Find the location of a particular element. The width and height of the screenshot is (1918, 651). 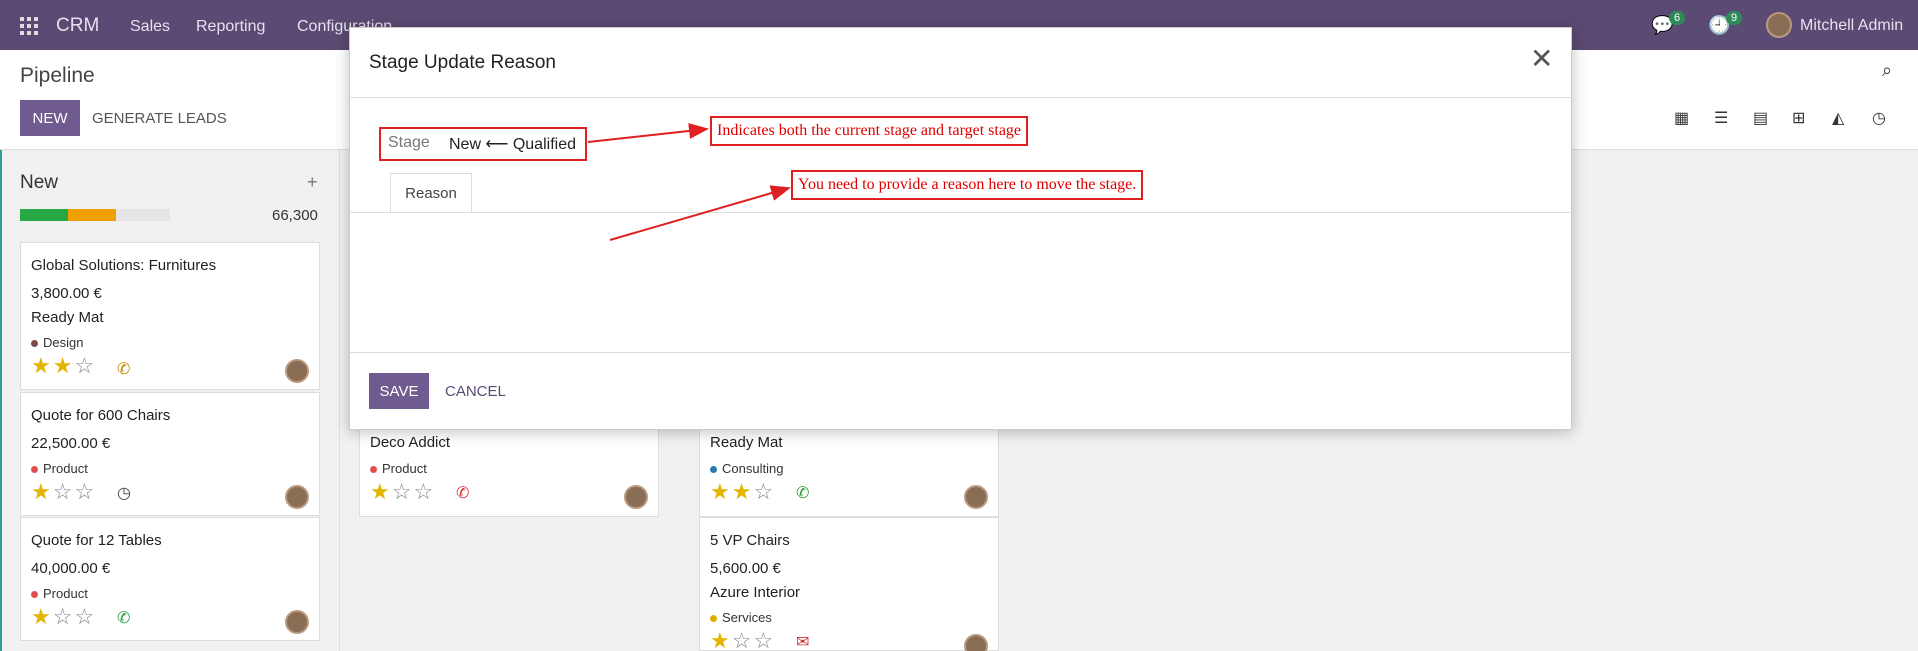

annotation-arrows is located at coordinates (689, 182).